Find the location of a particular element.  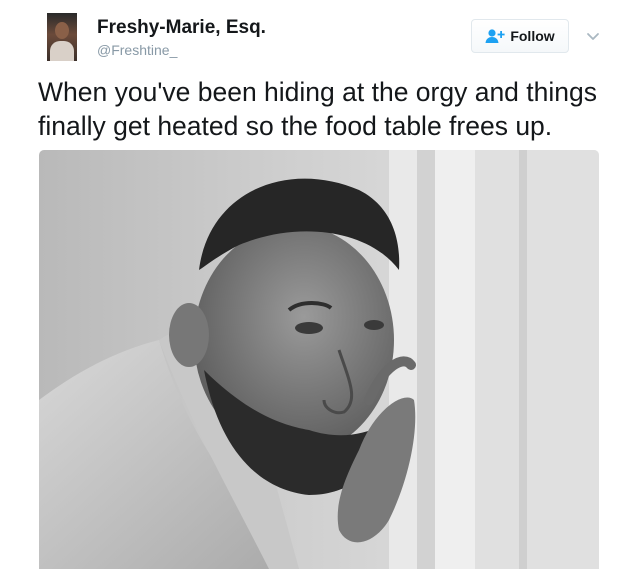

follow-button-label: Follow is located at coordinates (532, 36).